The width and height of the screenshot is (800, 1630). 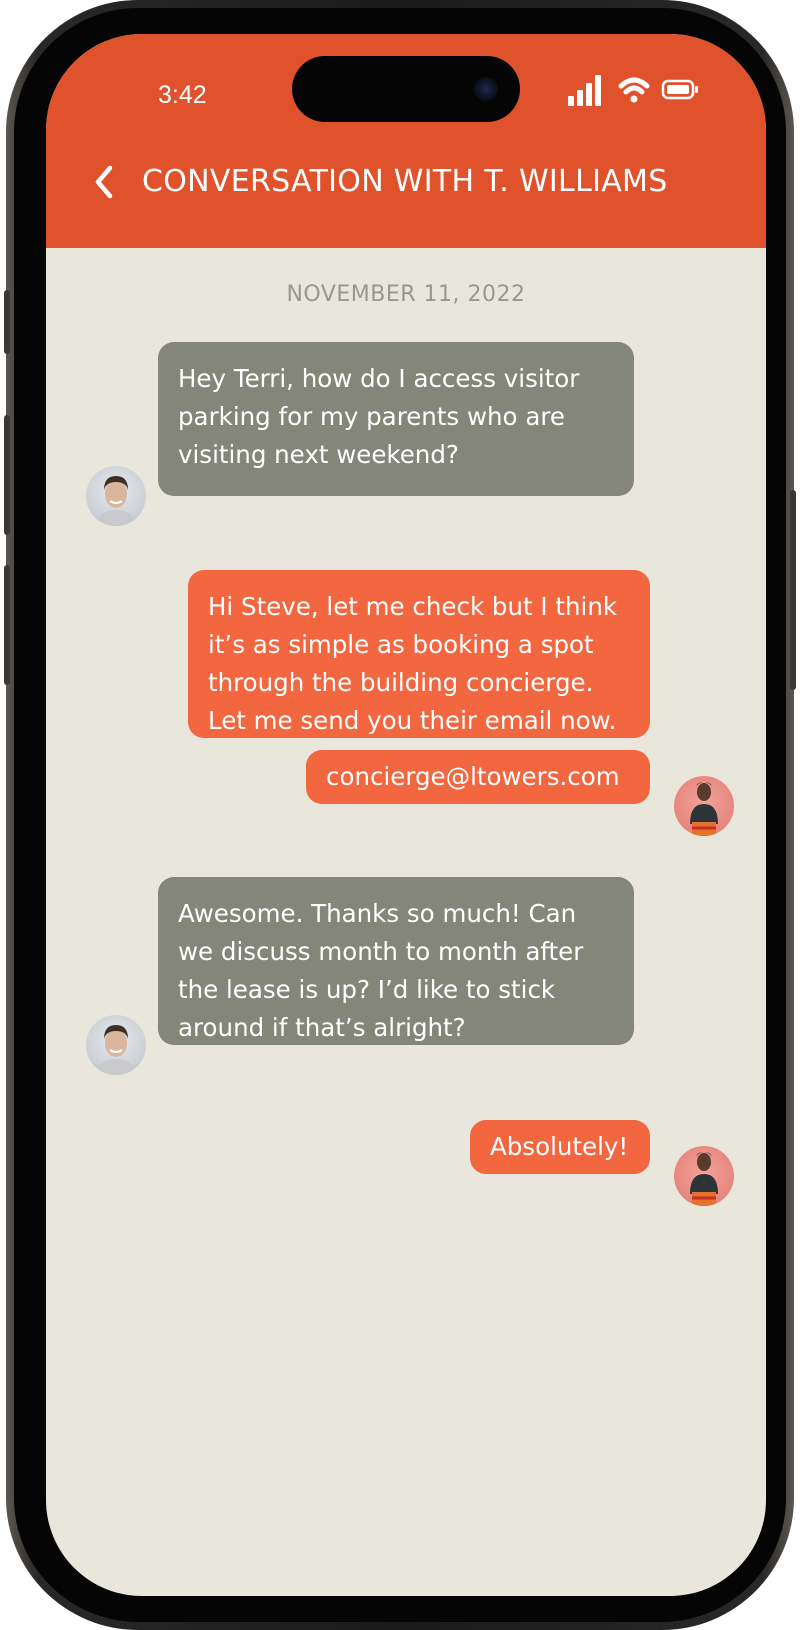 I want to click on dynamic-island, so click(x=406, y=89).